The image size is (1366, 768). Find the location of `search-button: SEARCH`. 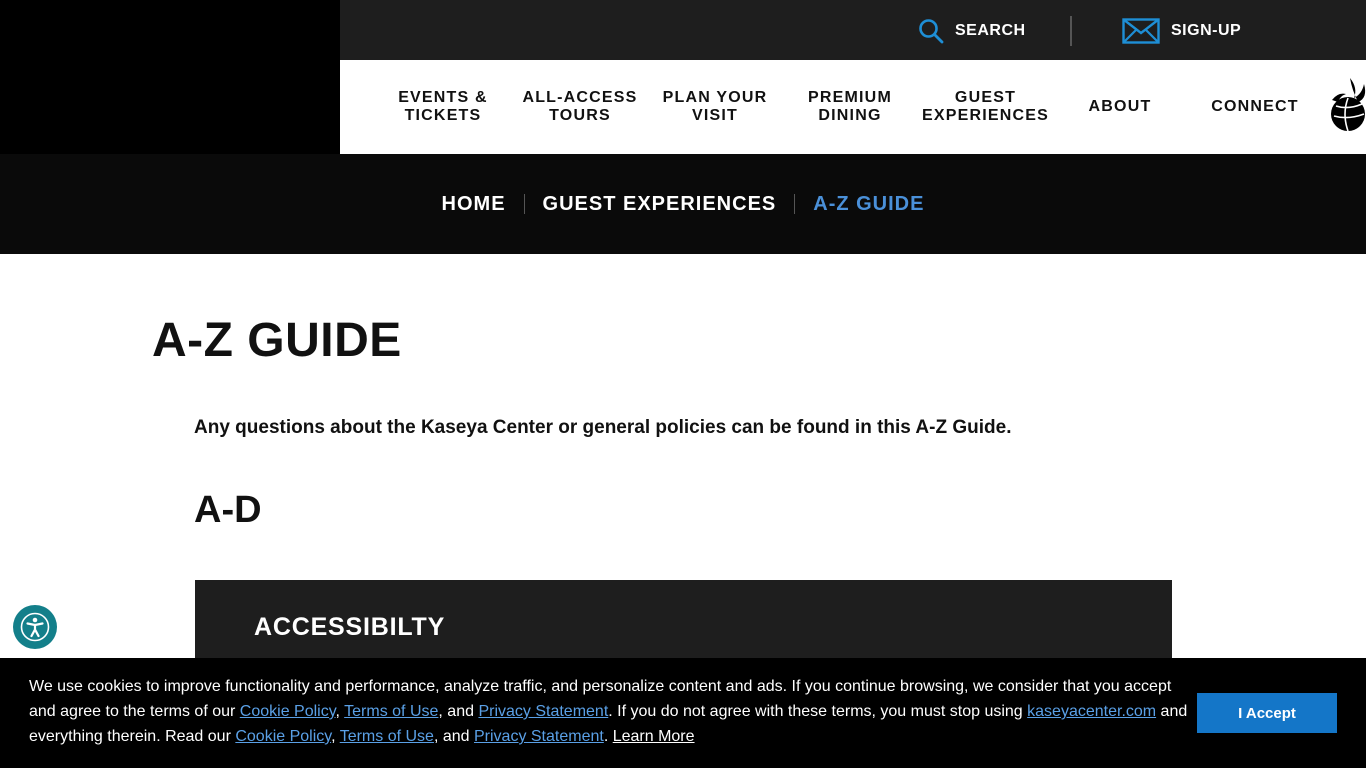

search-button: SEARCH is located at coordinates (972, 31).